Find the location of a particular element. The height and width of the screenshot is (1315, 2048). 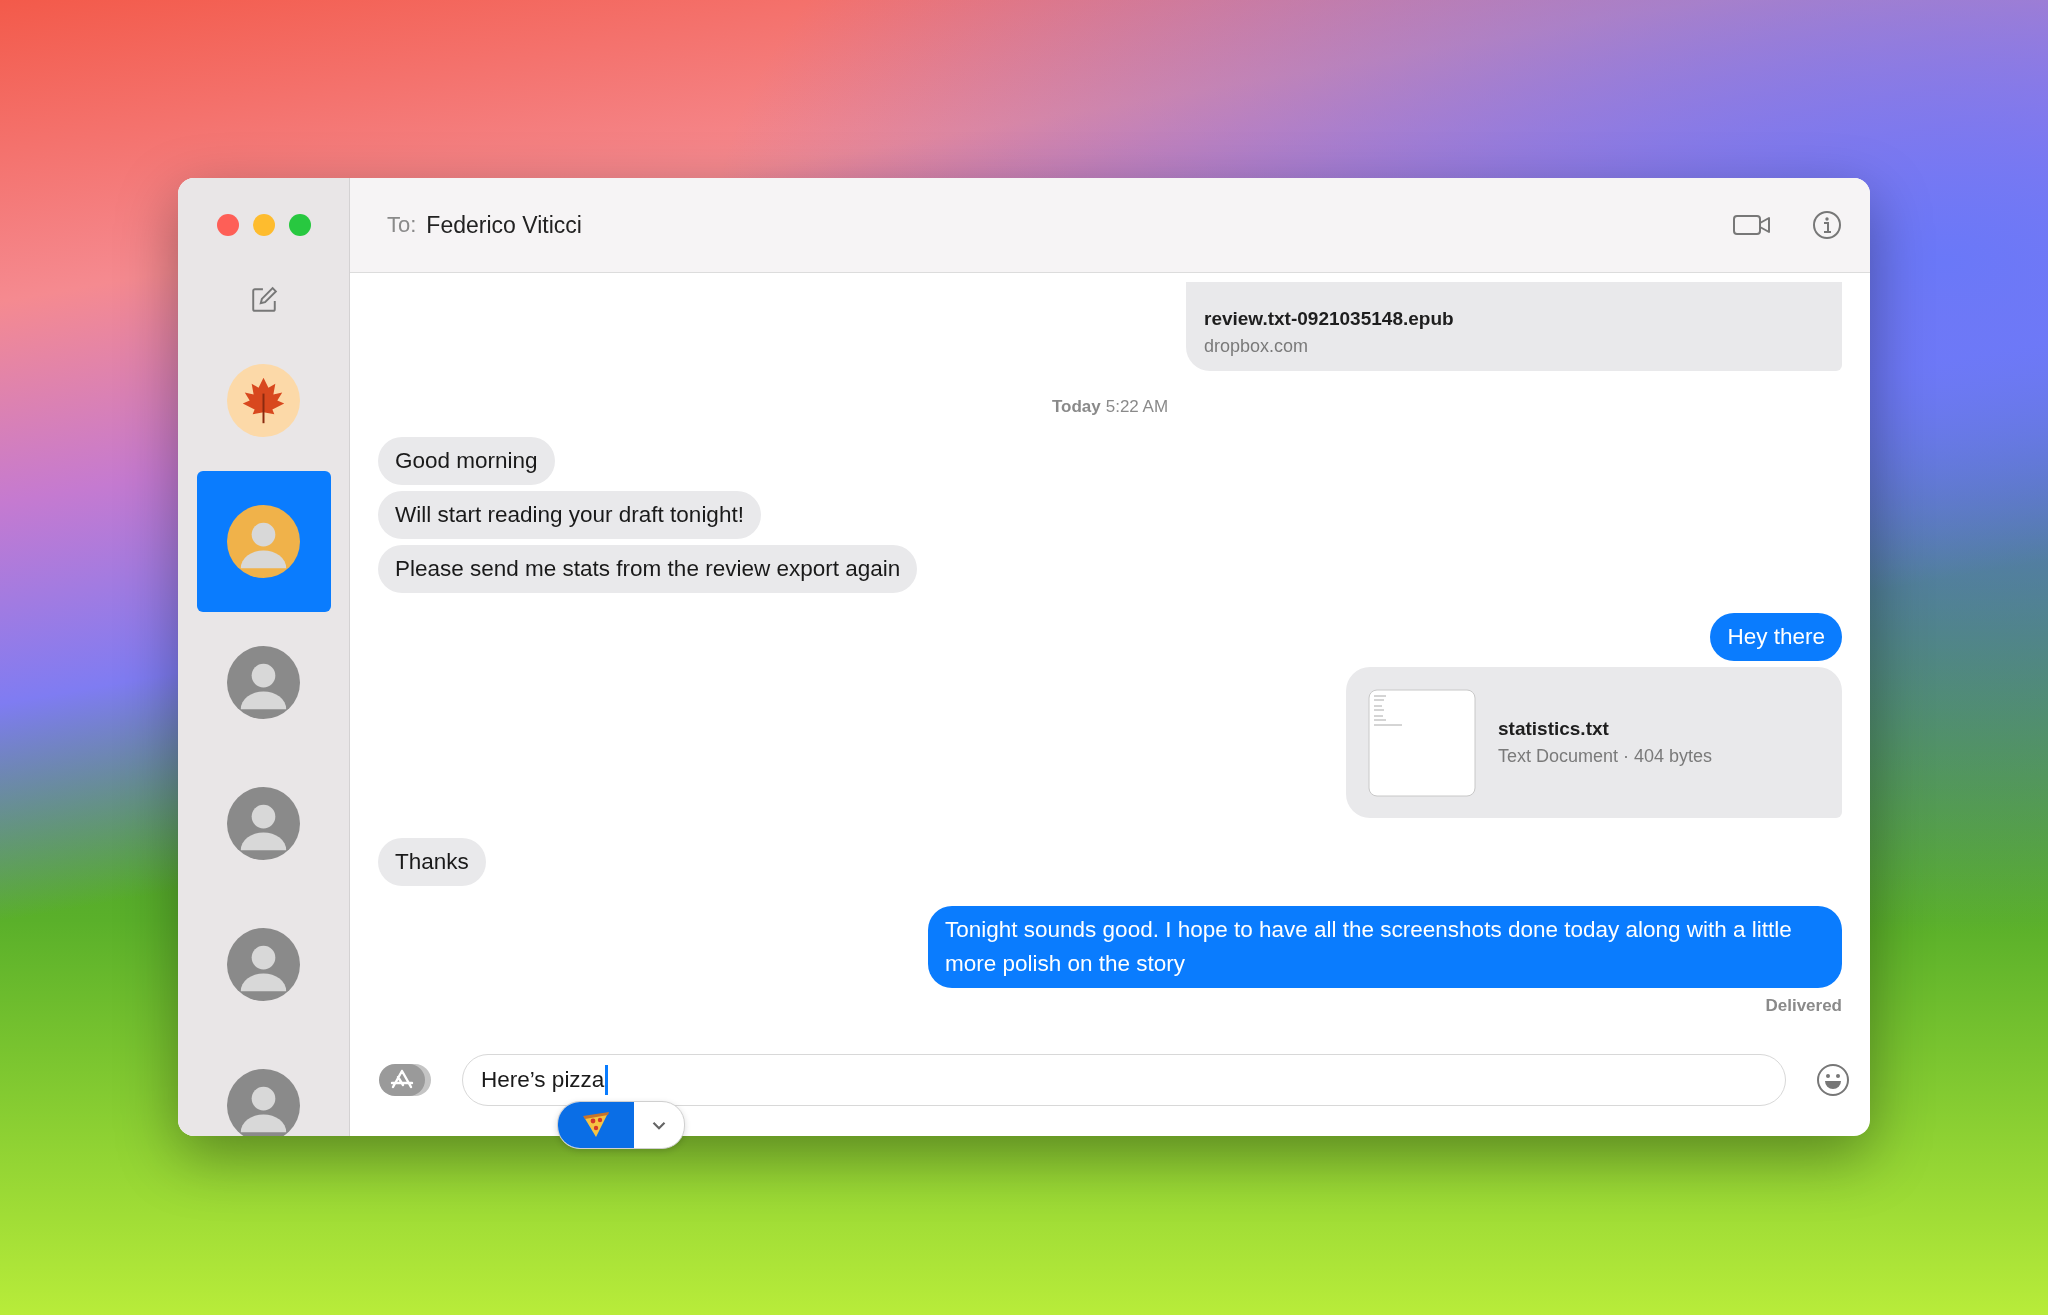

message-bubble: Good morning is located at coordinates (466, 461).